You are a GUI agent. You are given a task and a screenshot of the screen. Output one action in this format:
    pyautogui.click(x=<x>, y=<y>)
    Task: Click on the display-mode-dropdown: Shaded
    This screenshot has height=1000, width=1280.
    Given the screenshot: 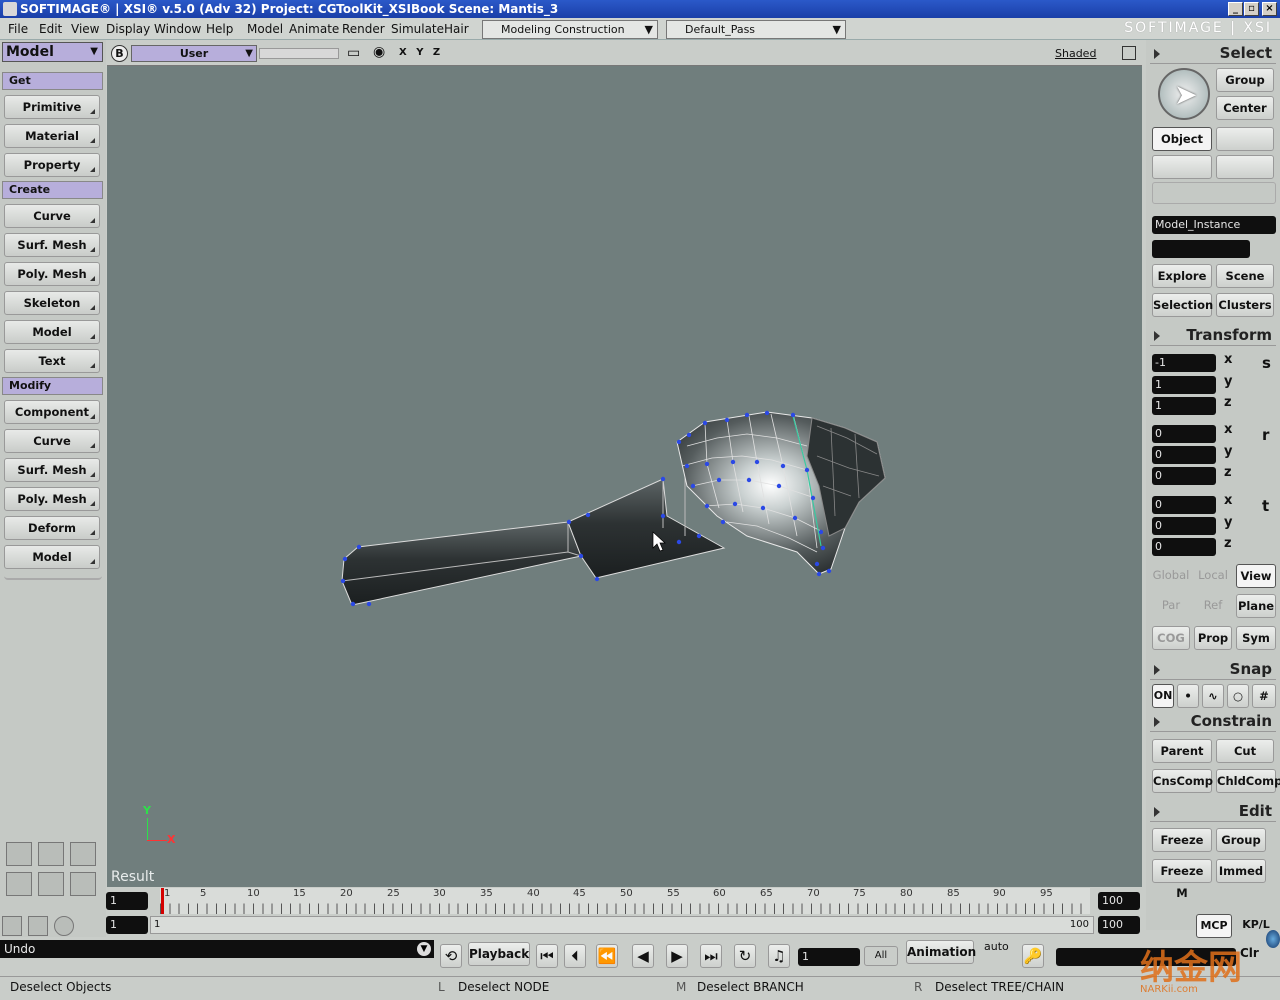 What is the action you would take?
    pyautogui.click(x=1075, y=53)
    